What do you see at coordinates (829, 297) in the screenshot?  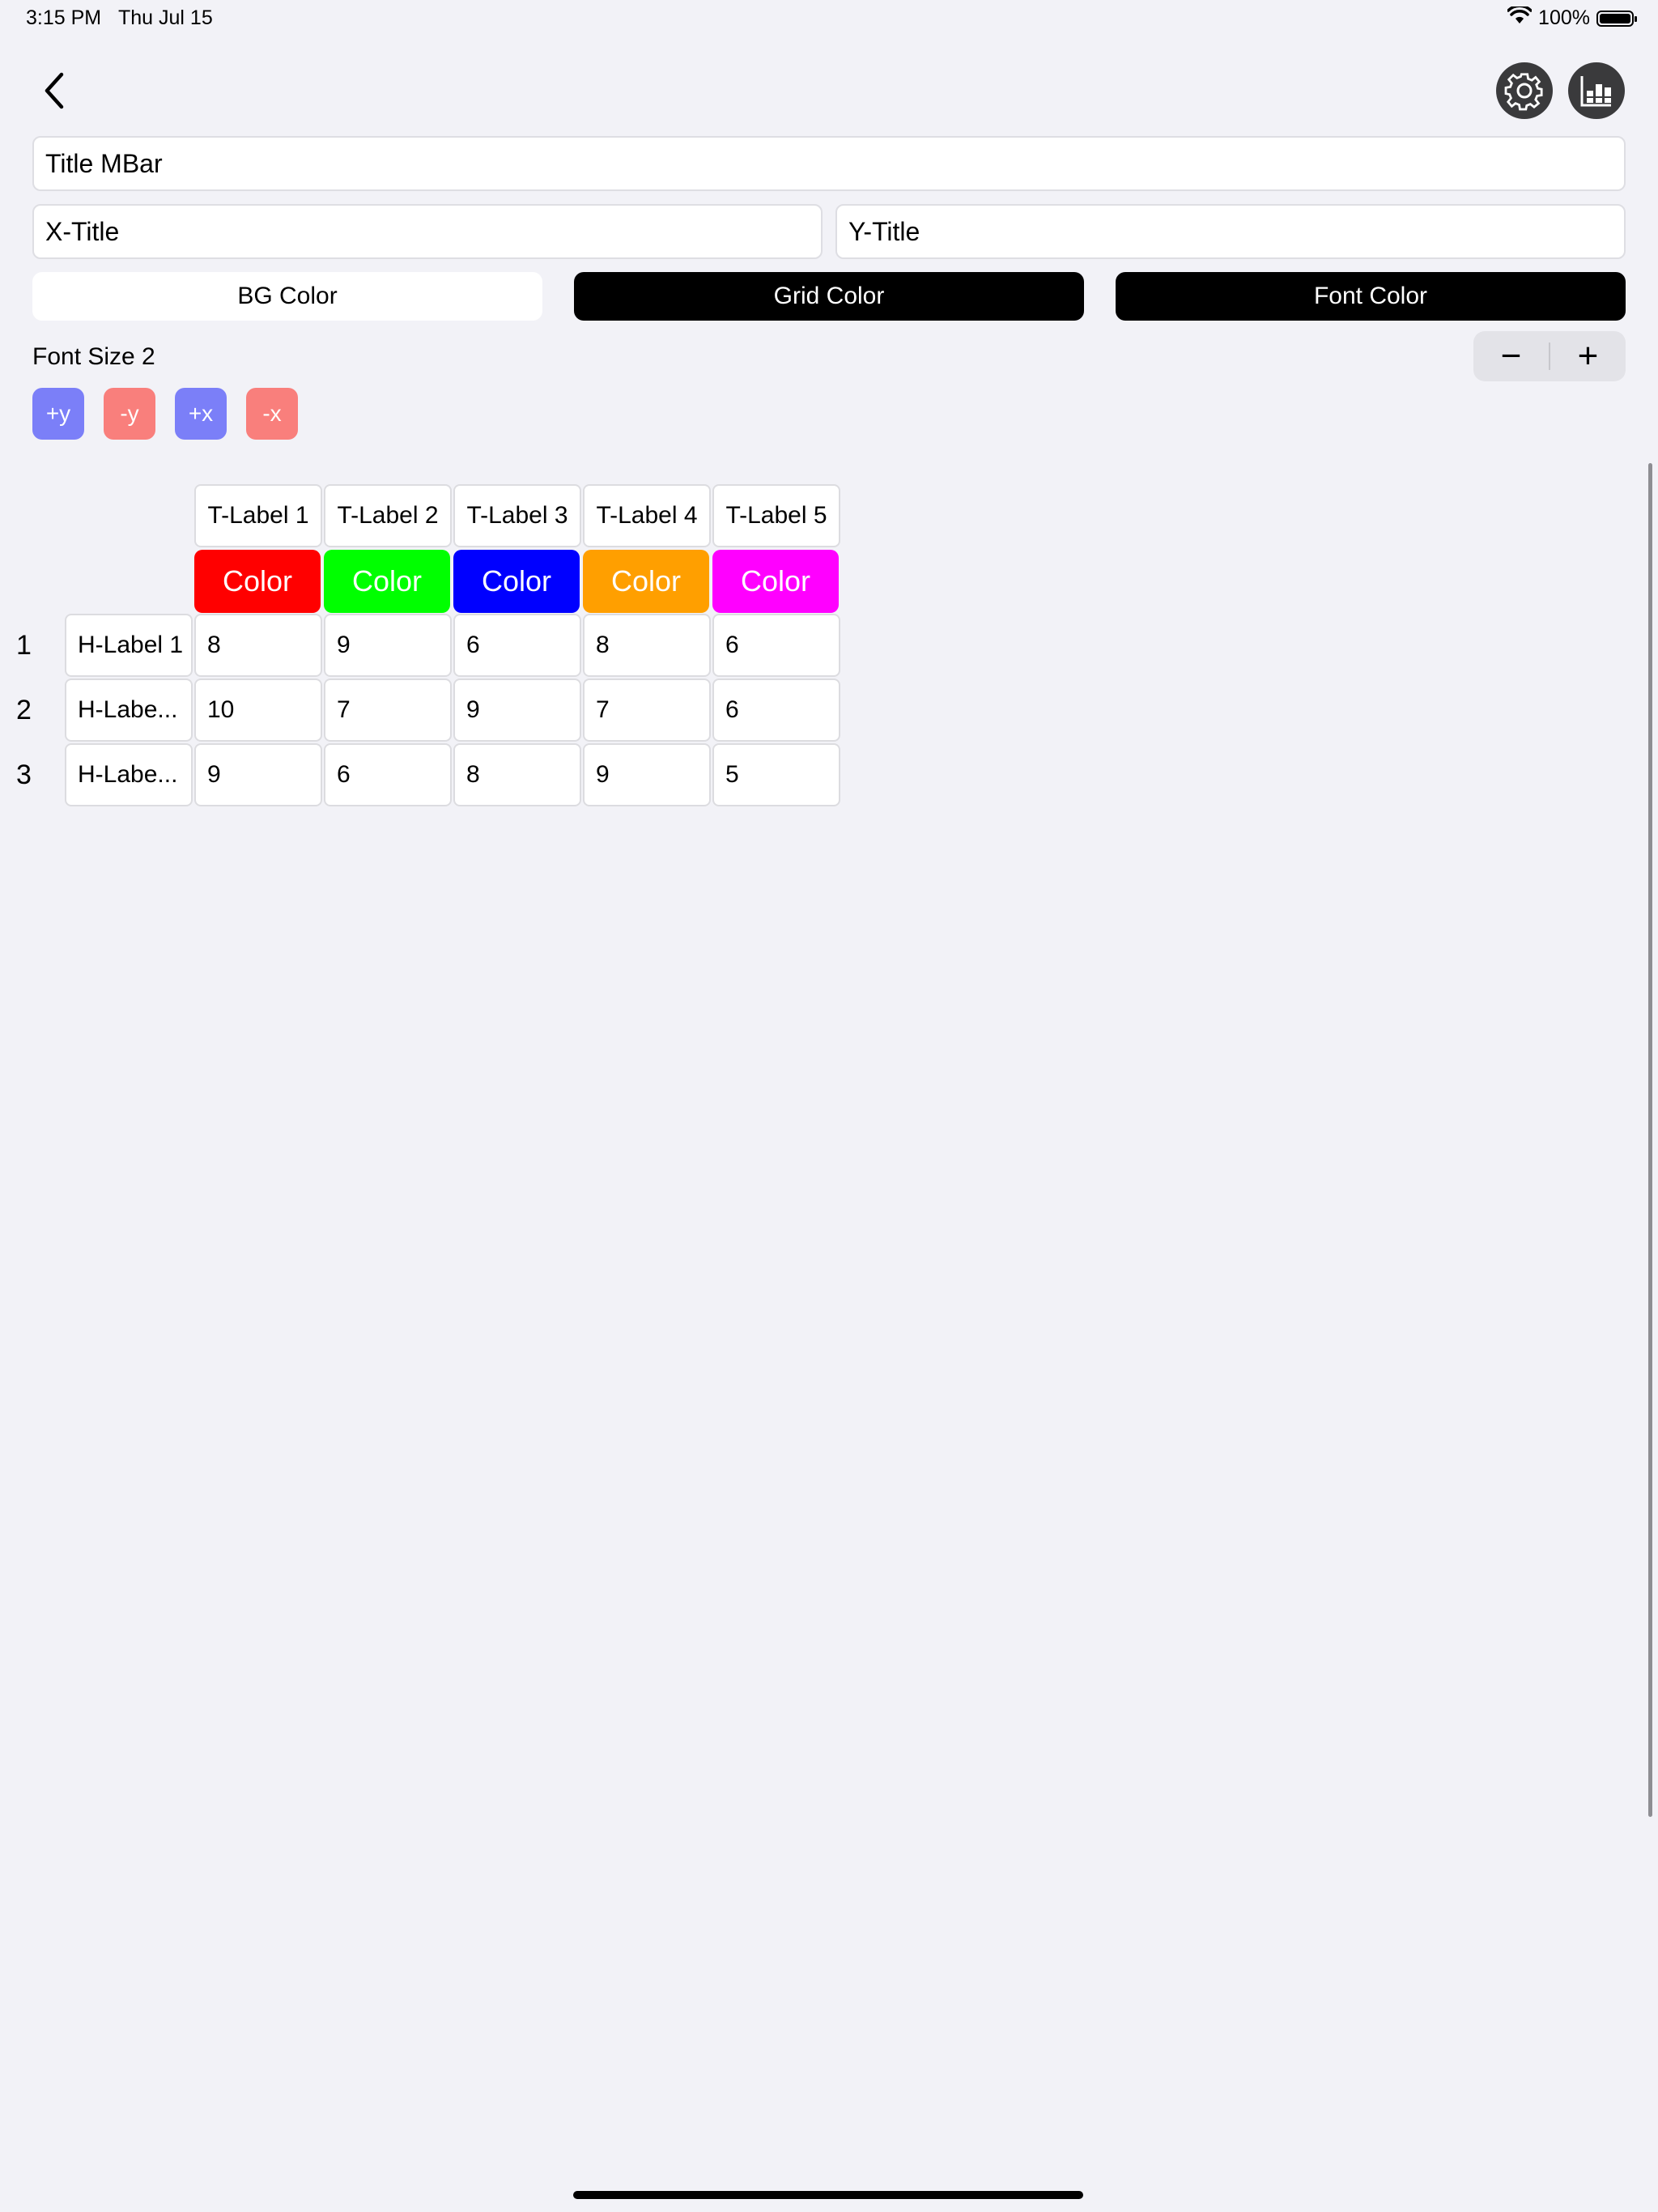 I see `grid-color-button: Grid Color` at bounding box center [829, 297].